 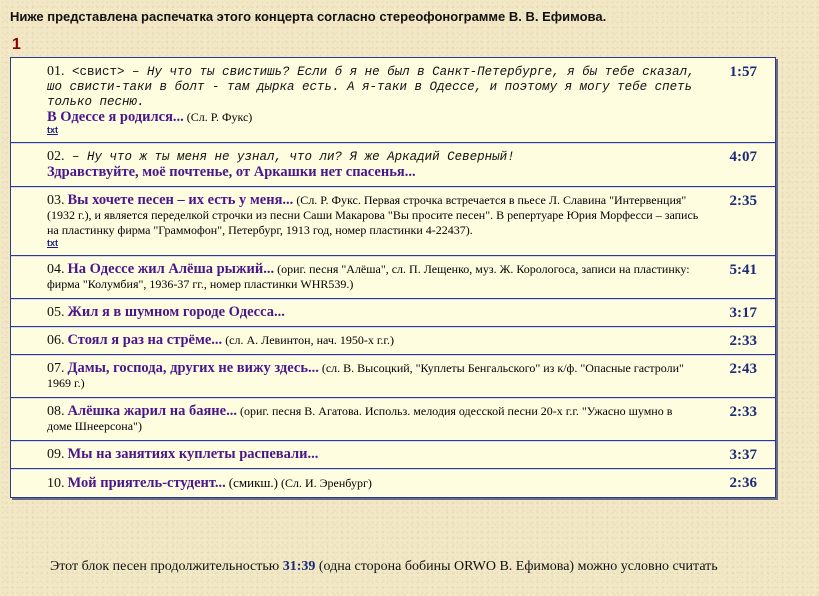 What do you see at coordinates (743, 483) in the screenshot?
I see `track-duration: 2:36` at bounding box center [743, 483].